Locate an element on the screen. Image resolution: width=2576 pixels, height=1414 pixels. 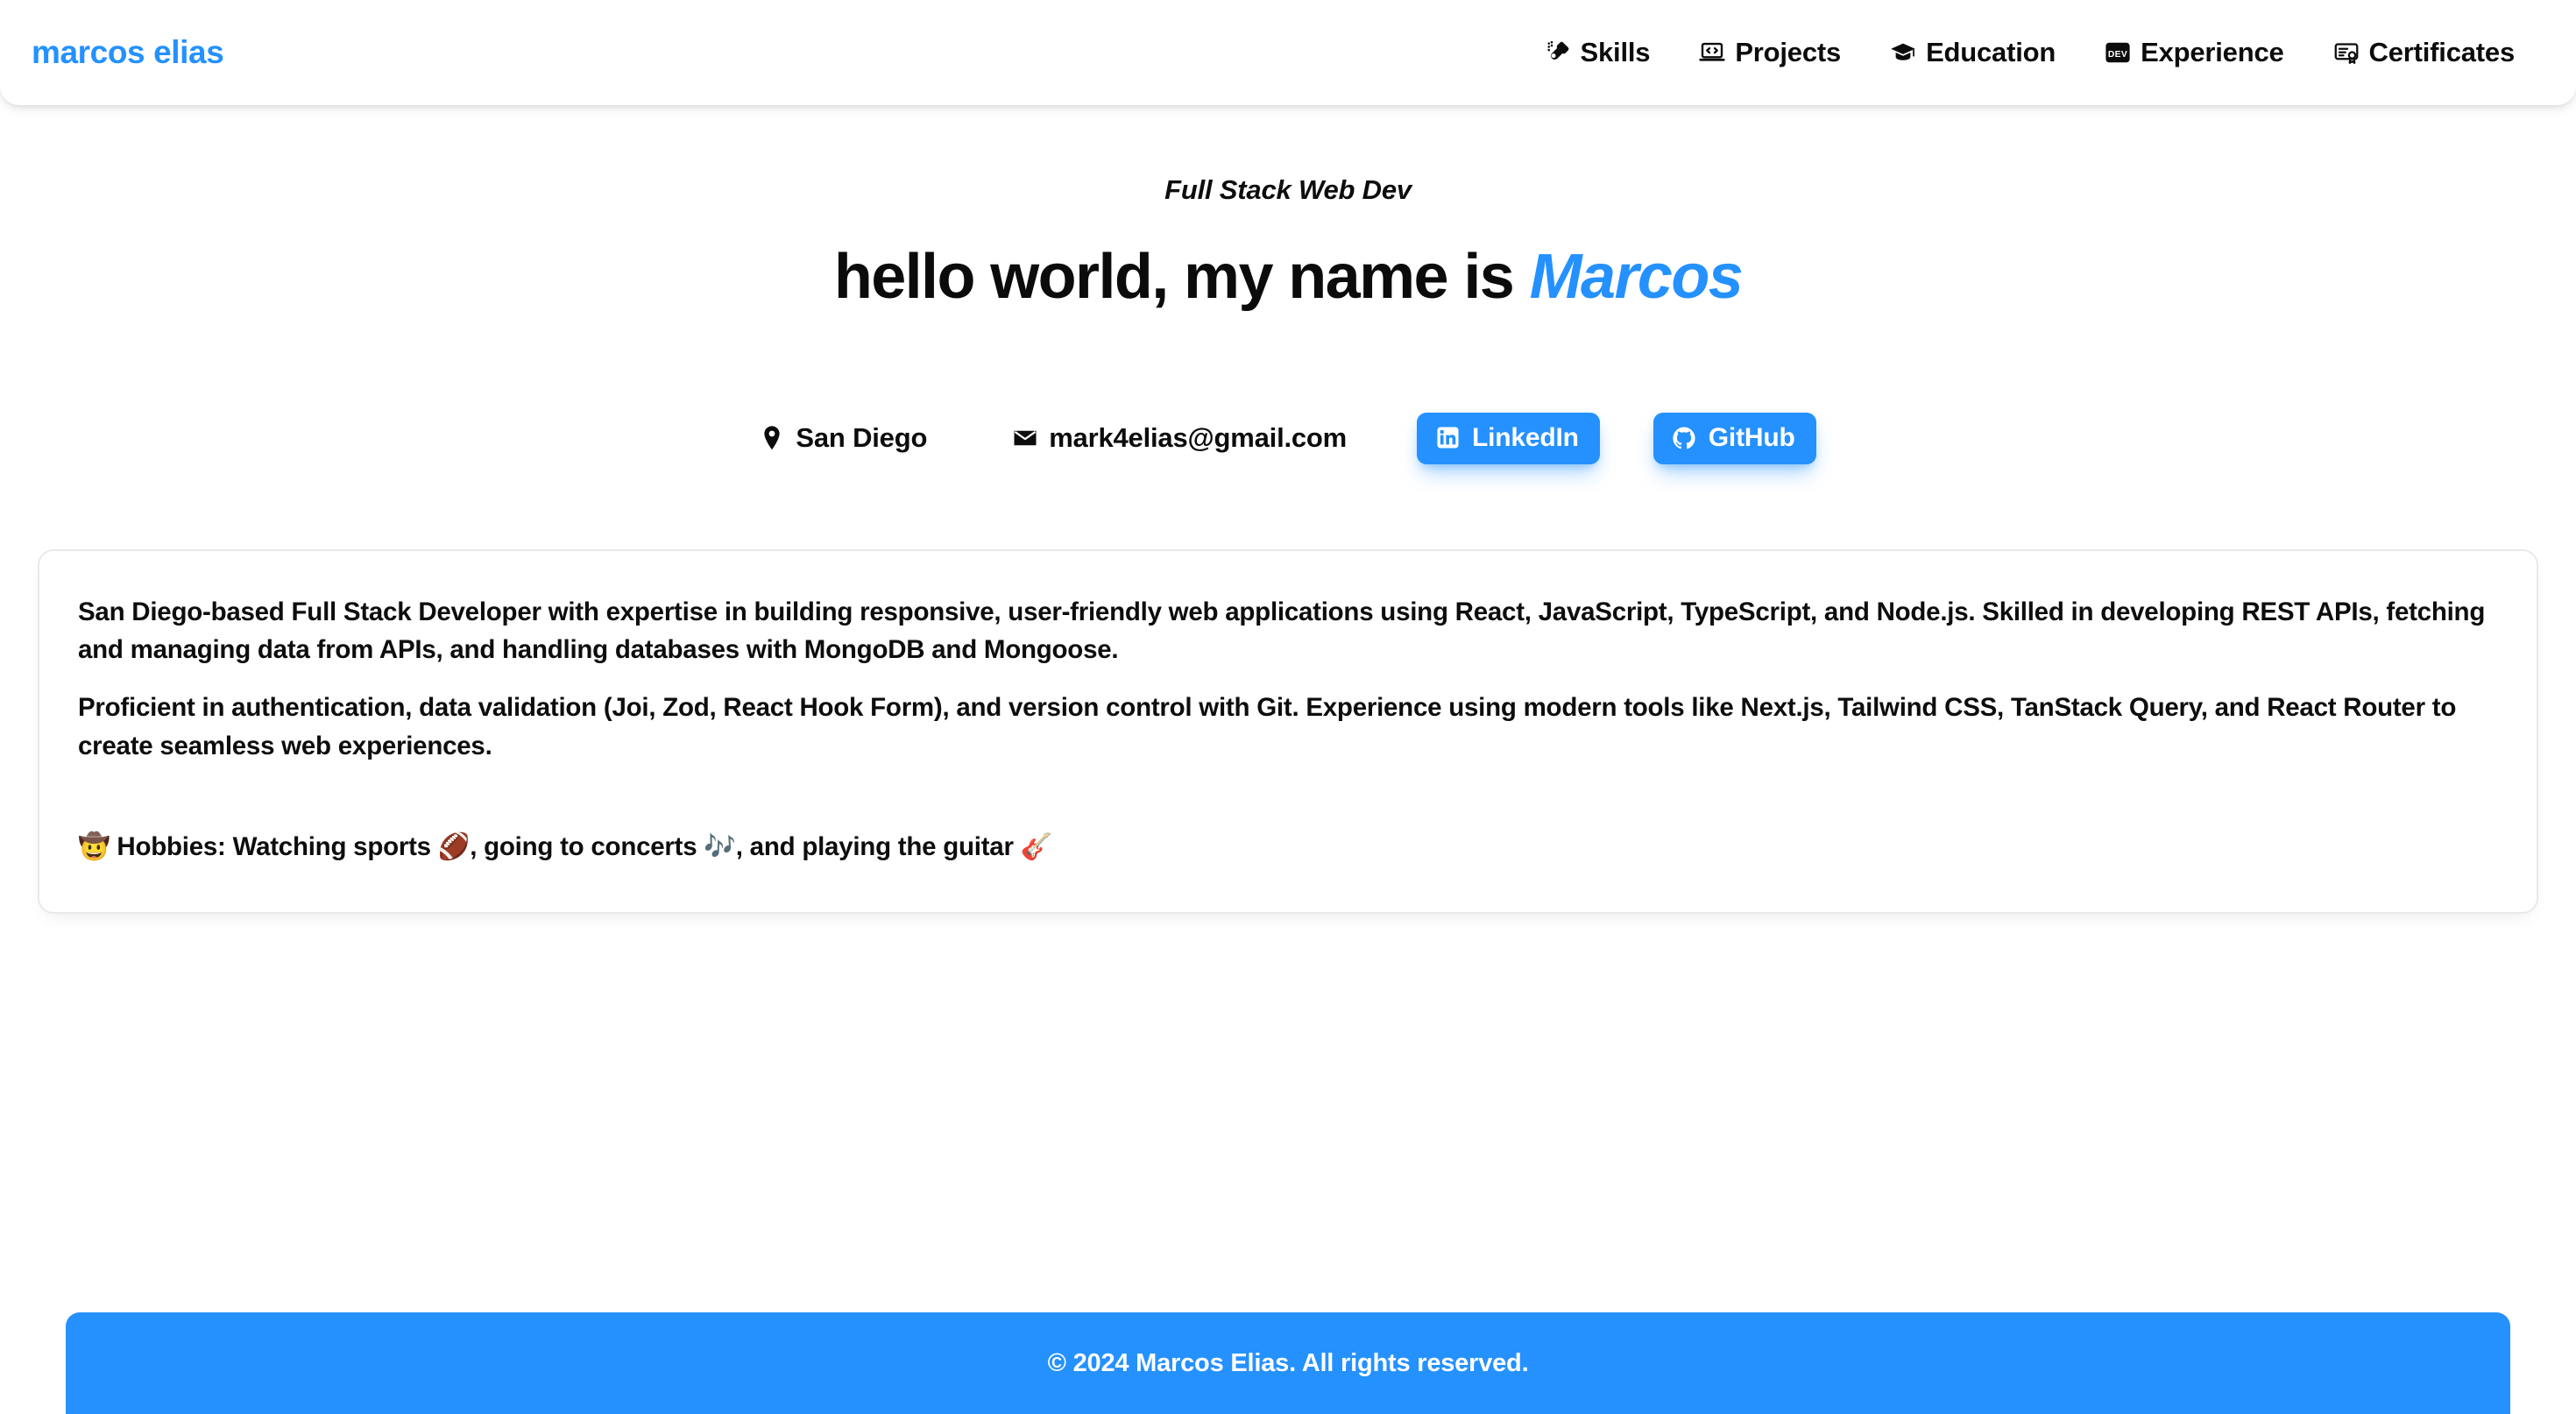
hero-title-prefix: hello world, my name is is located at coordinates (1181, 277).